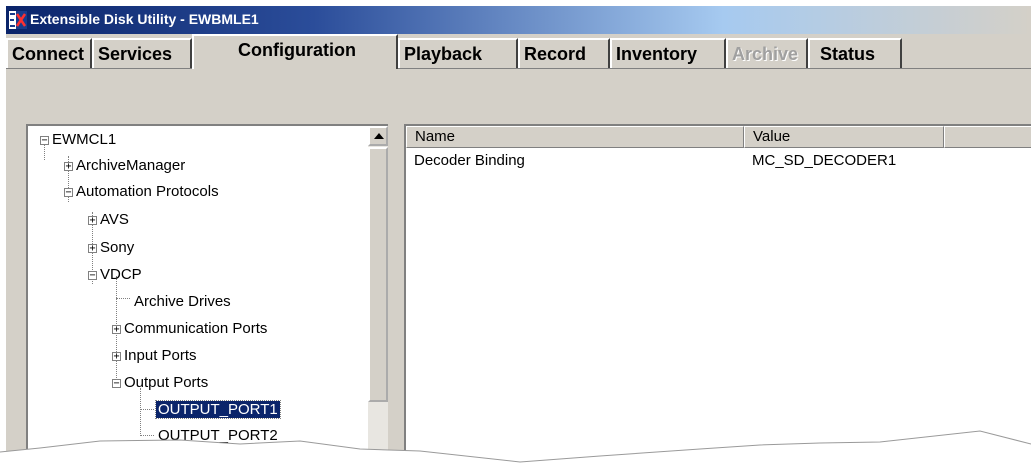 The image size is (1031, 467). I want to click on tree-item-archive-drives: Archive Drives, so click(182, 302).